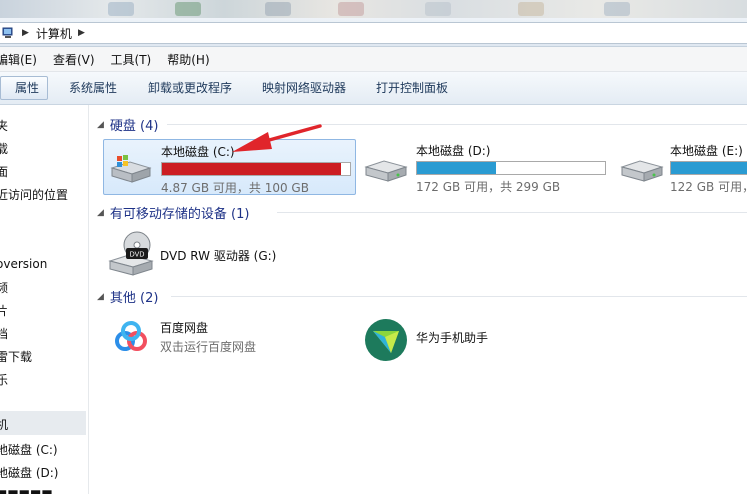 The width and height of the screenshot is (747, 494). Describe the element at coordinates (188, 59) in the screenshot. I see `menu-help: 帮助(H)` at that location.